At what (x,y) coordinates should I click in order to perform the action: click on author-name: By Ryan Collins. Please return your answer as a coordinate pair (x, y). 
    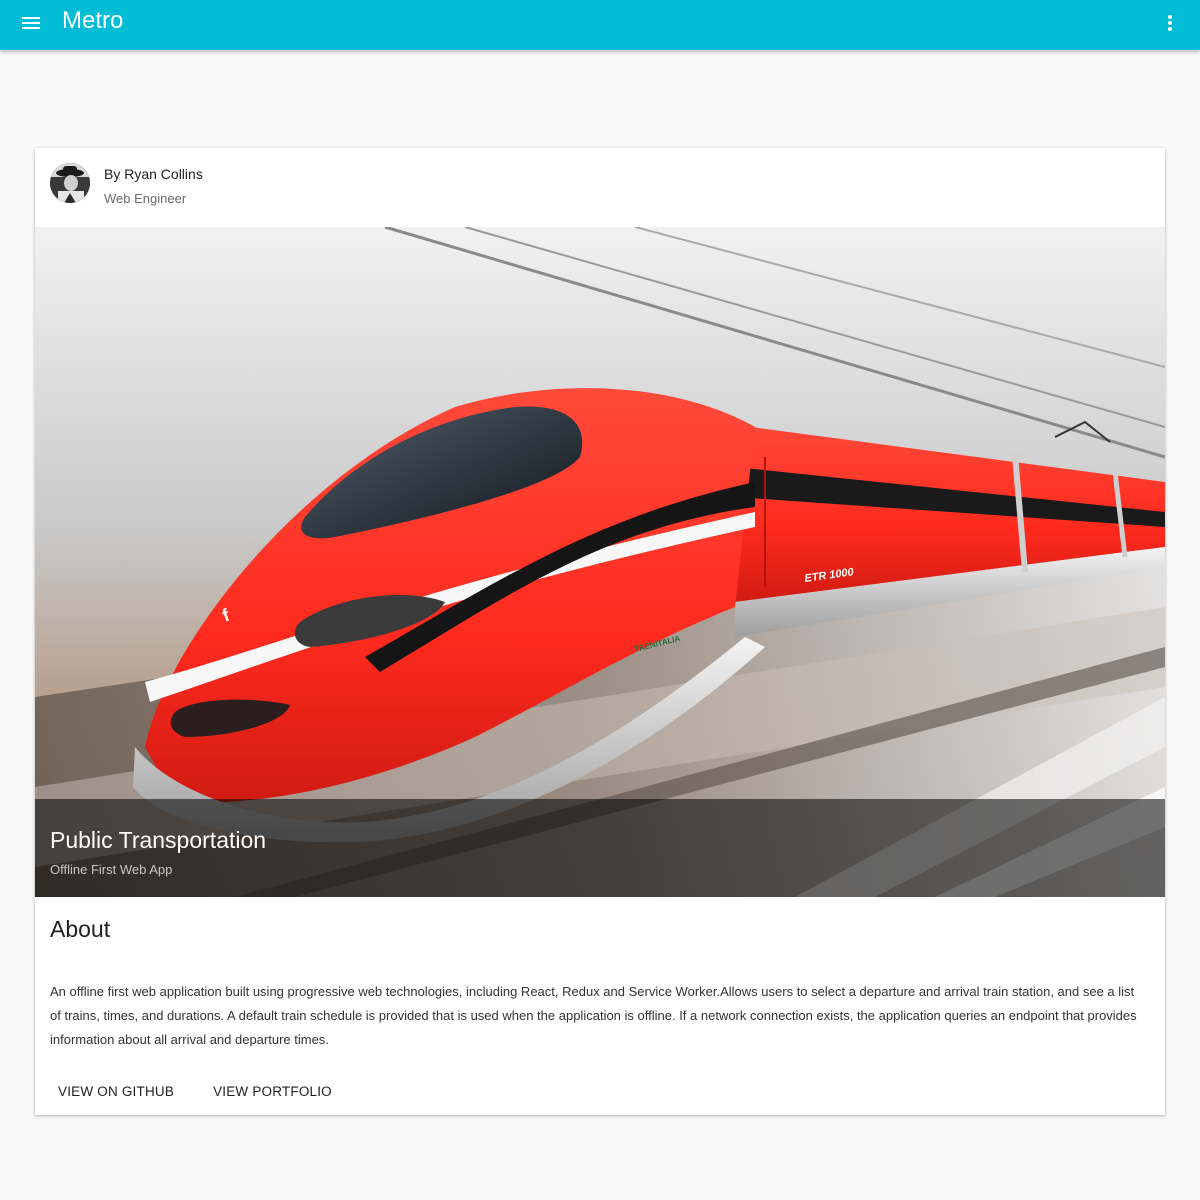
    Looking at the image, I should click on (153, 174).